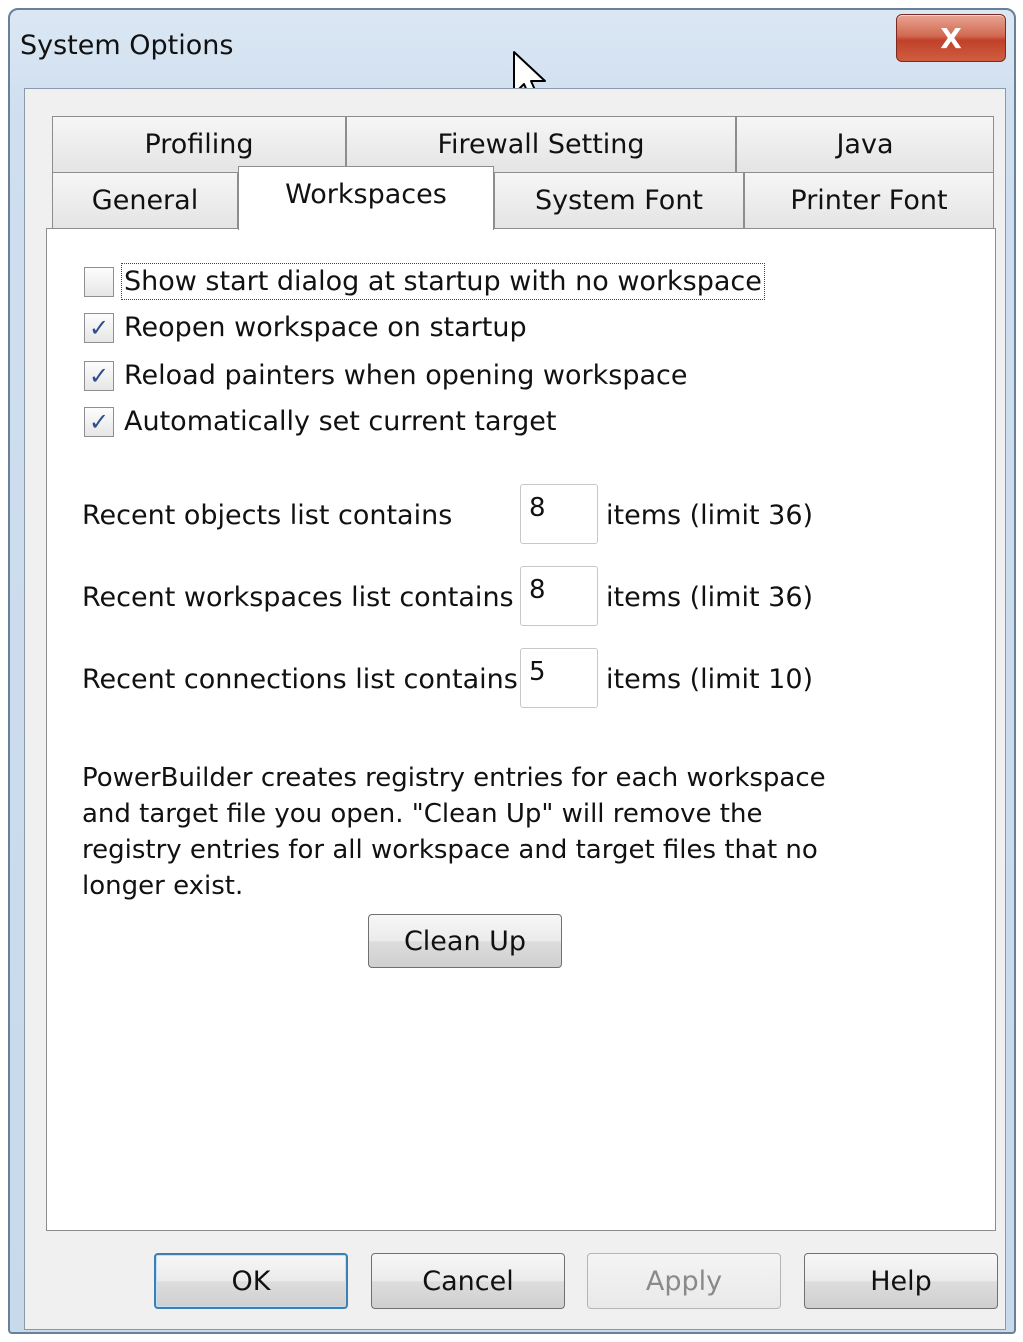 The image size is (1023, 1342). Describe the element at coordinates (300, 679) in the screenshot. I see `recent-connections-label: Recent connections list contains` at that location.